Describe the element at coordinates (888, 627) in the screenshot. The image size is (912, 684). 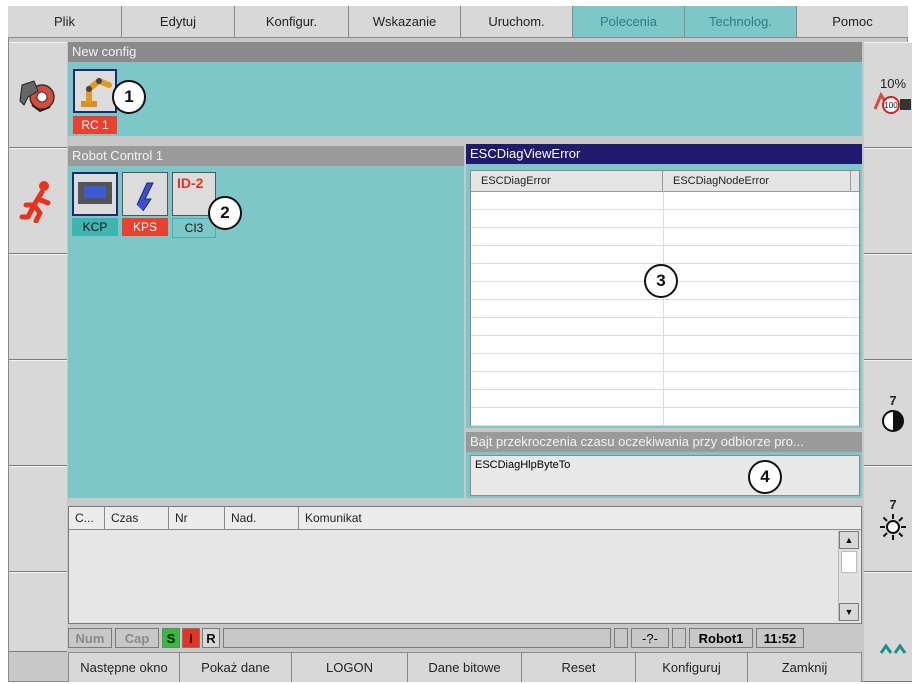
I see `expand-button` at that location.